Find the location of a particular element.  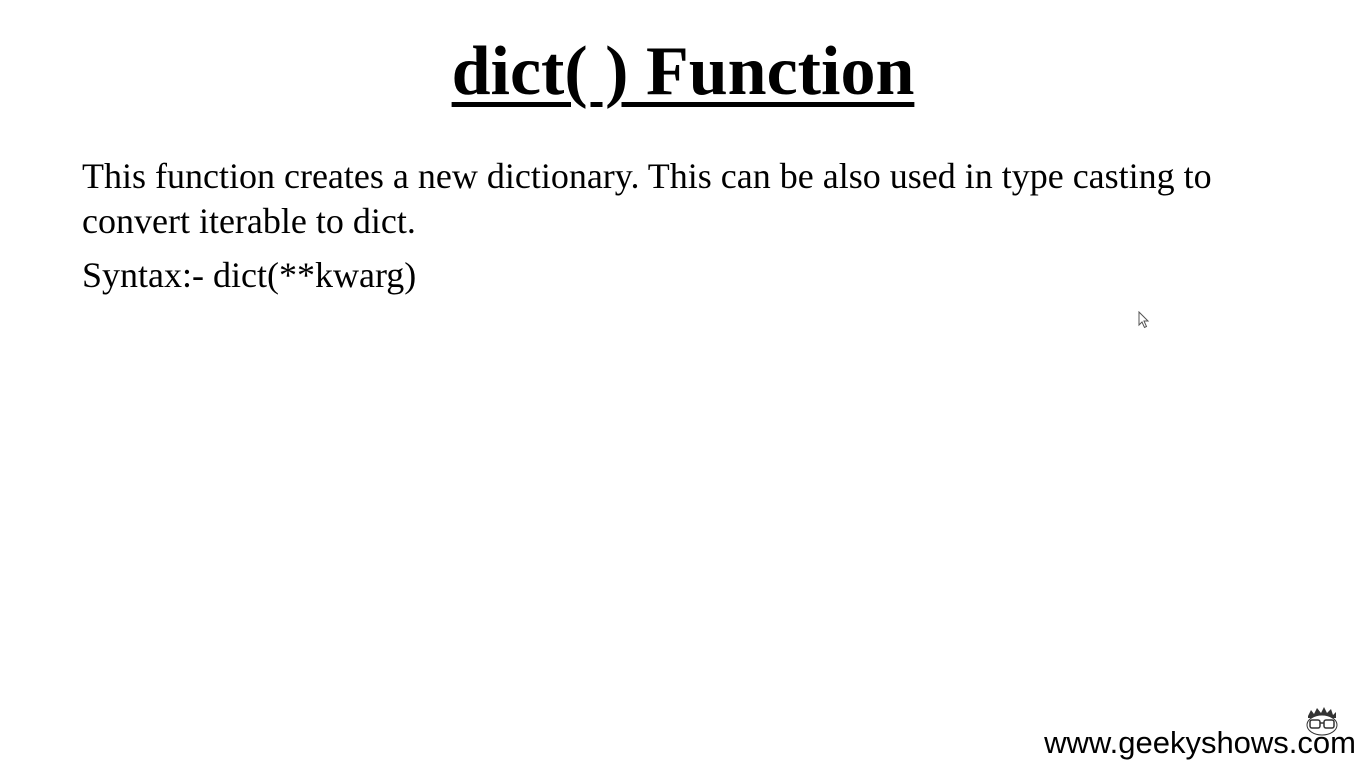

slide-title: dict( ) Function is located at coordinates (683, 71).